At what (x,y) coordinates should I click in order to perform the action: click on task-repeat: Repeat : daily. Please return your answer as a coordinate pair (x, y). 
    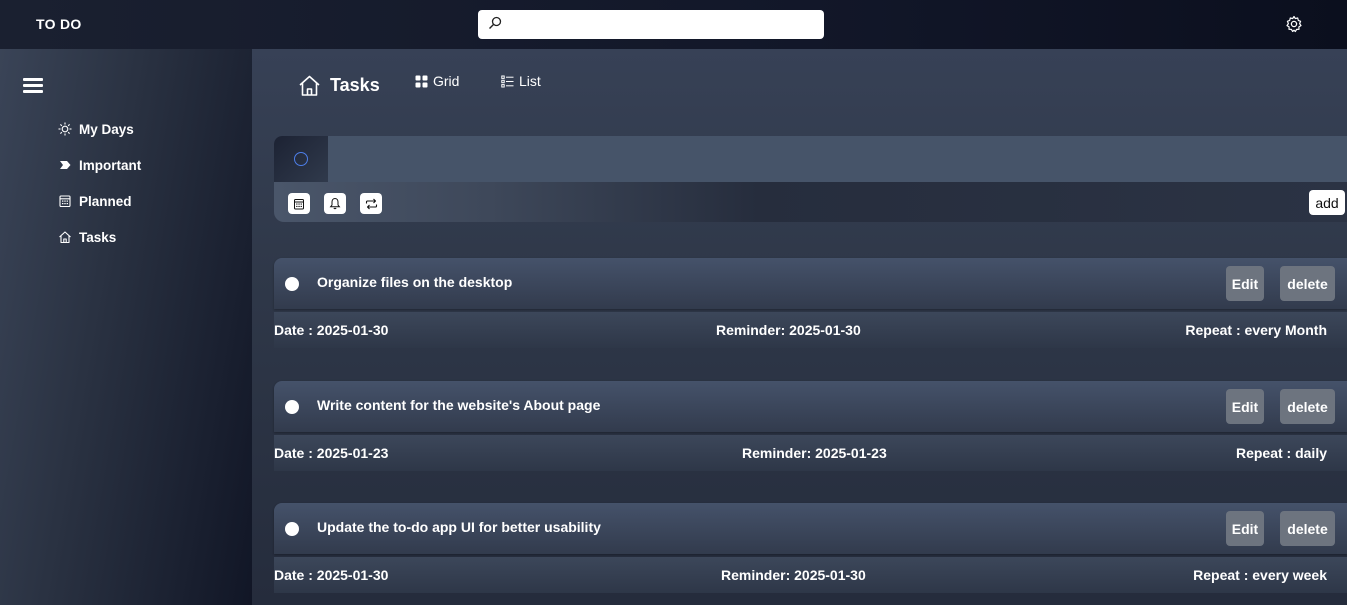
    Looking at the image, I should click on (1281, 453).